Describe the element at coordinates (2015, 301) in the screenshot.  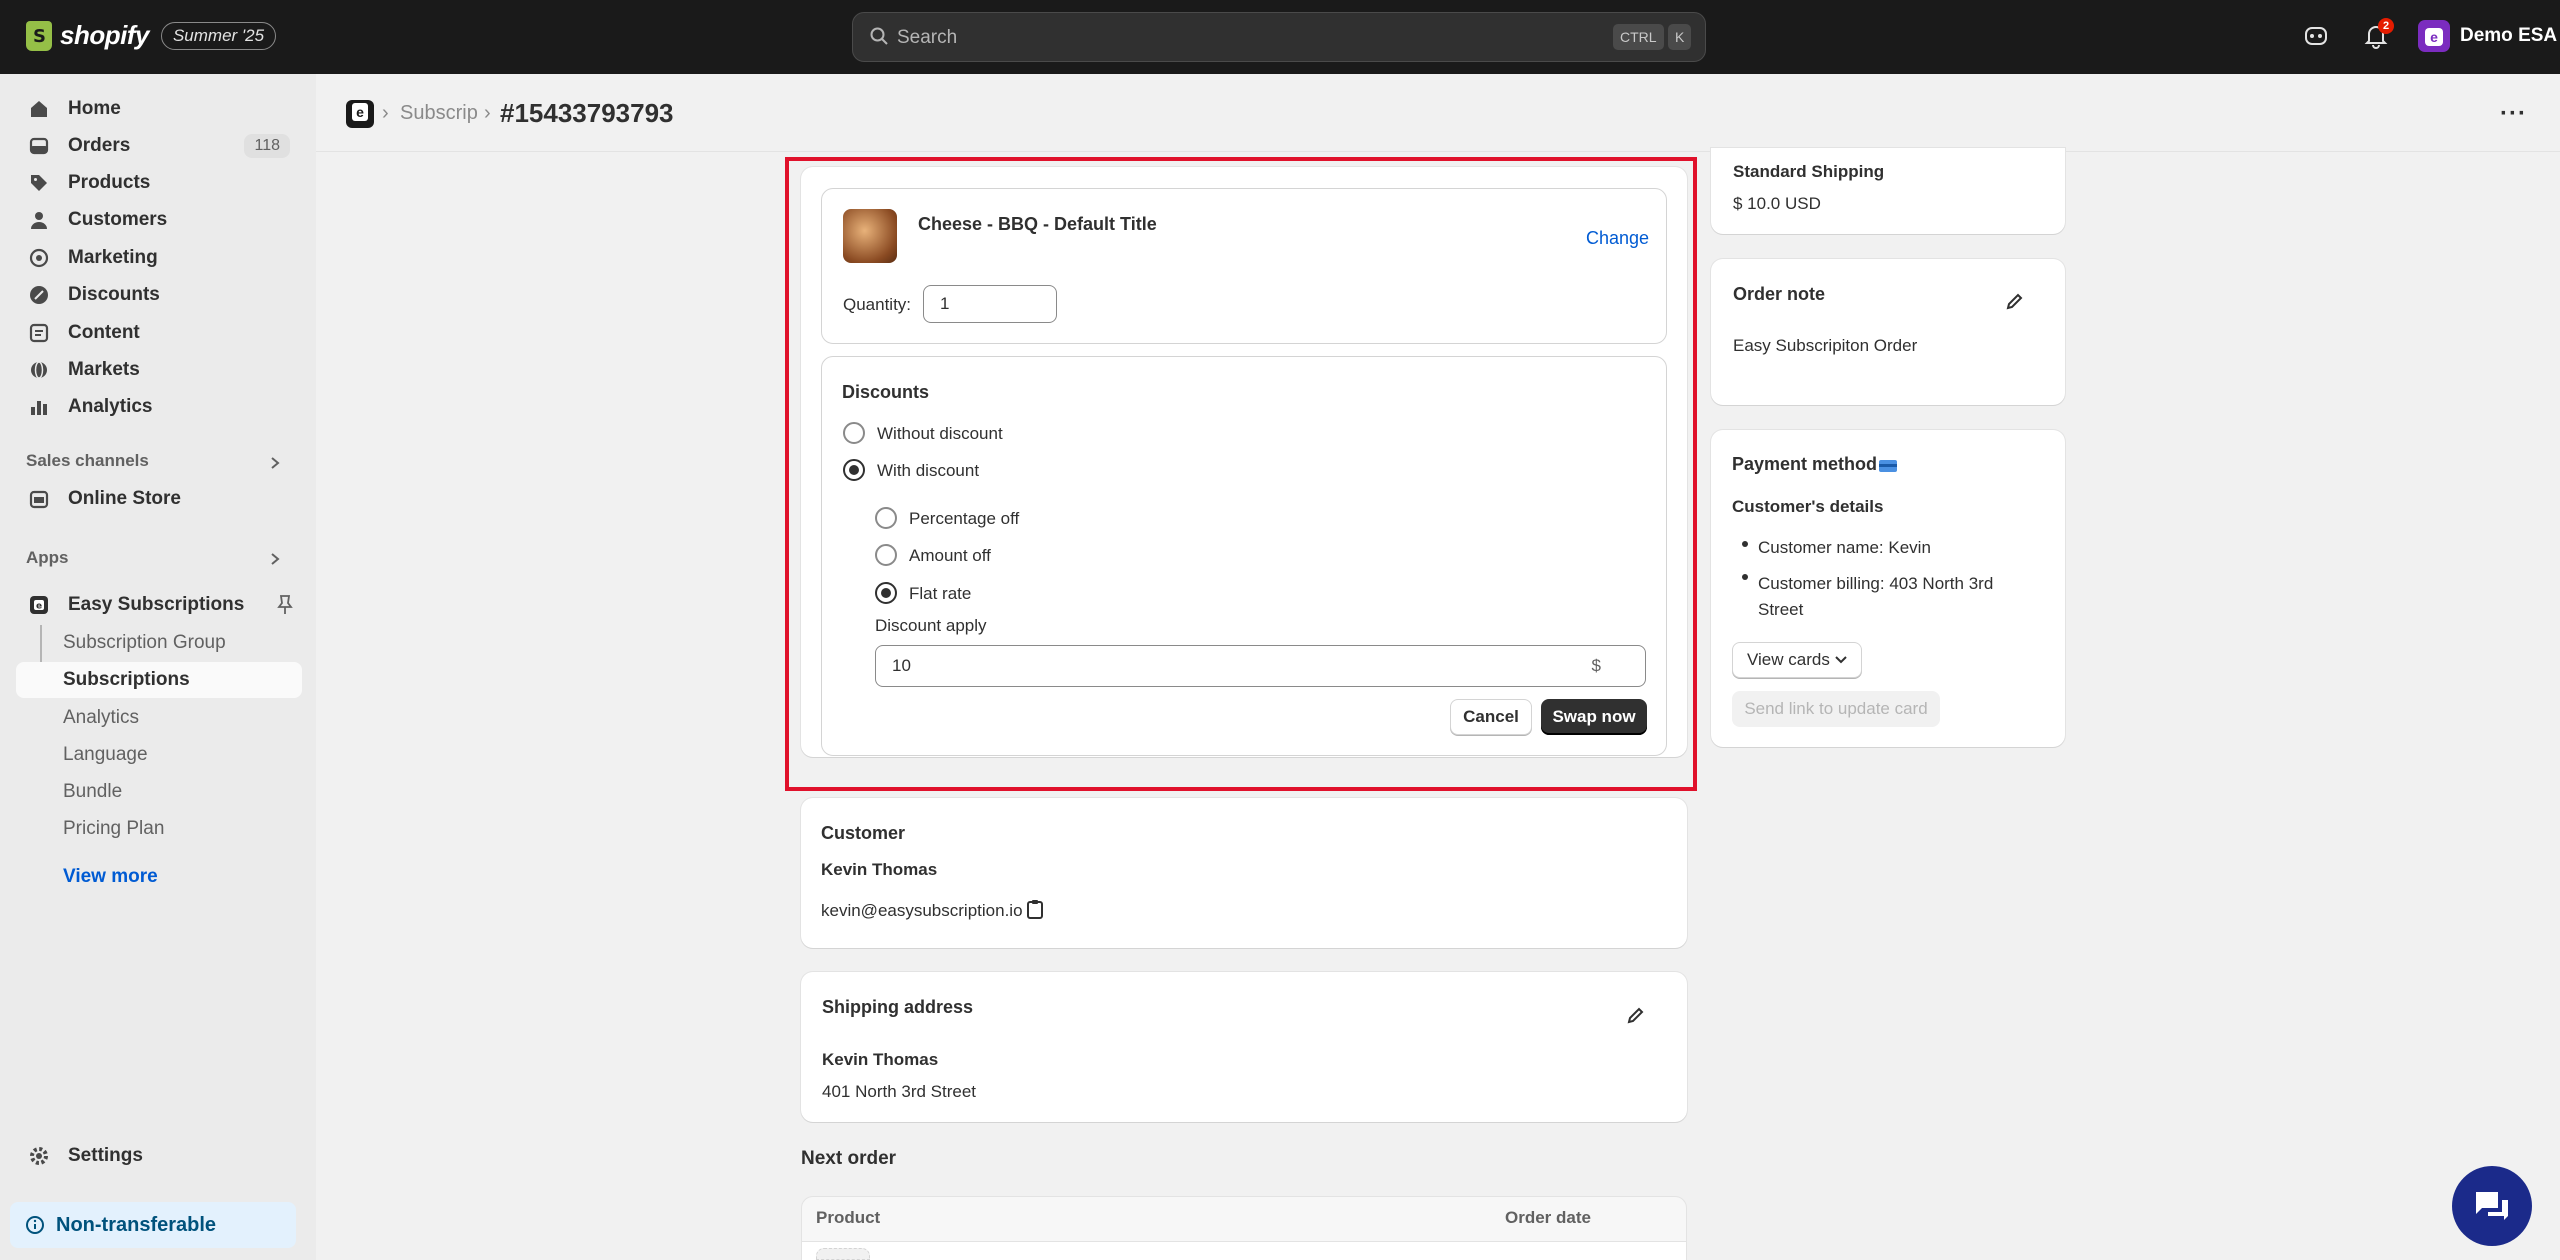
I see `edit-note-pencil-icon` at that location.